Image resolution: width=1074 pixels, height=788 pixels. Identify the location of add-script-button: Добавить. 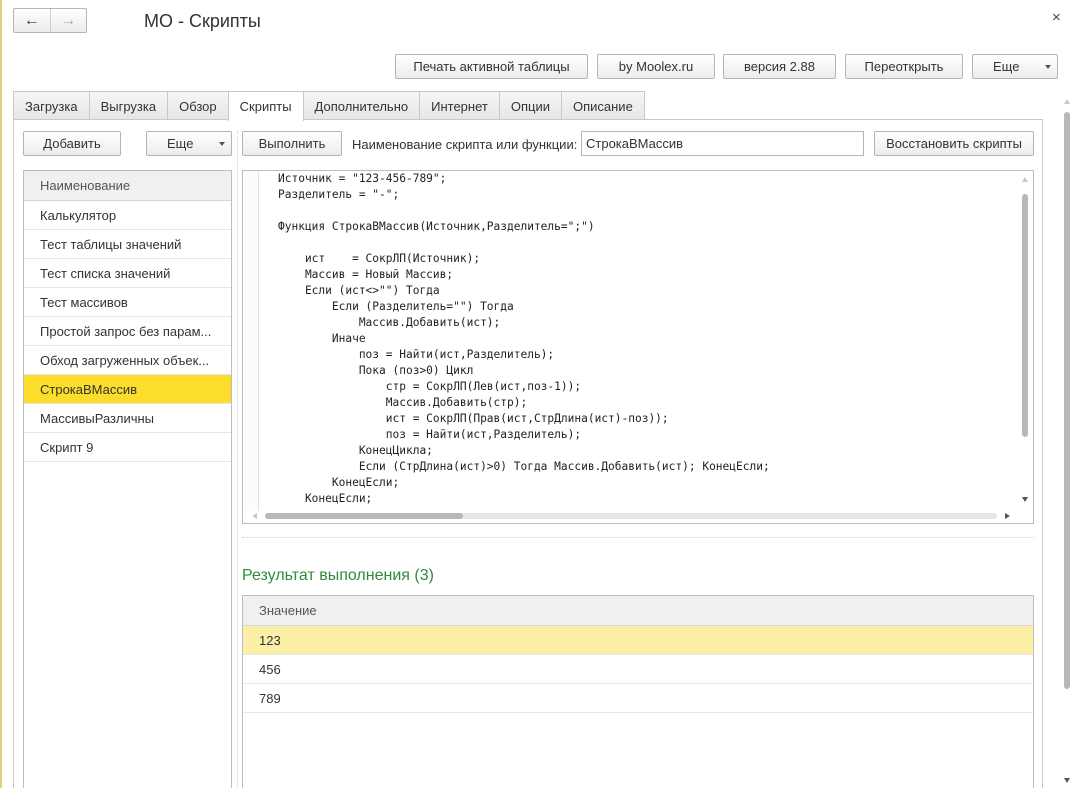
(72, 143).